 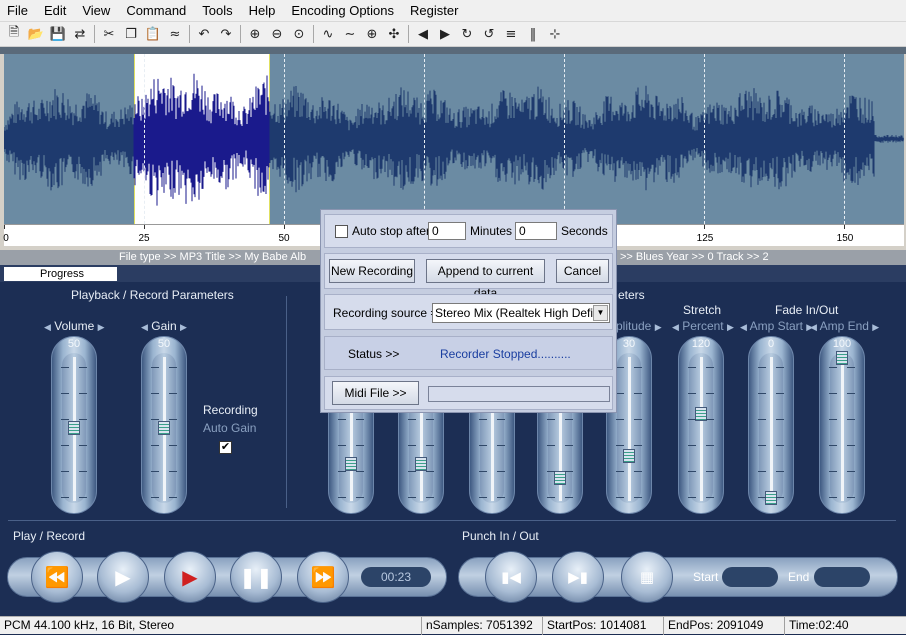 I want to click on amp-end-increase-icon: ▶, so click(x=875, y=327).